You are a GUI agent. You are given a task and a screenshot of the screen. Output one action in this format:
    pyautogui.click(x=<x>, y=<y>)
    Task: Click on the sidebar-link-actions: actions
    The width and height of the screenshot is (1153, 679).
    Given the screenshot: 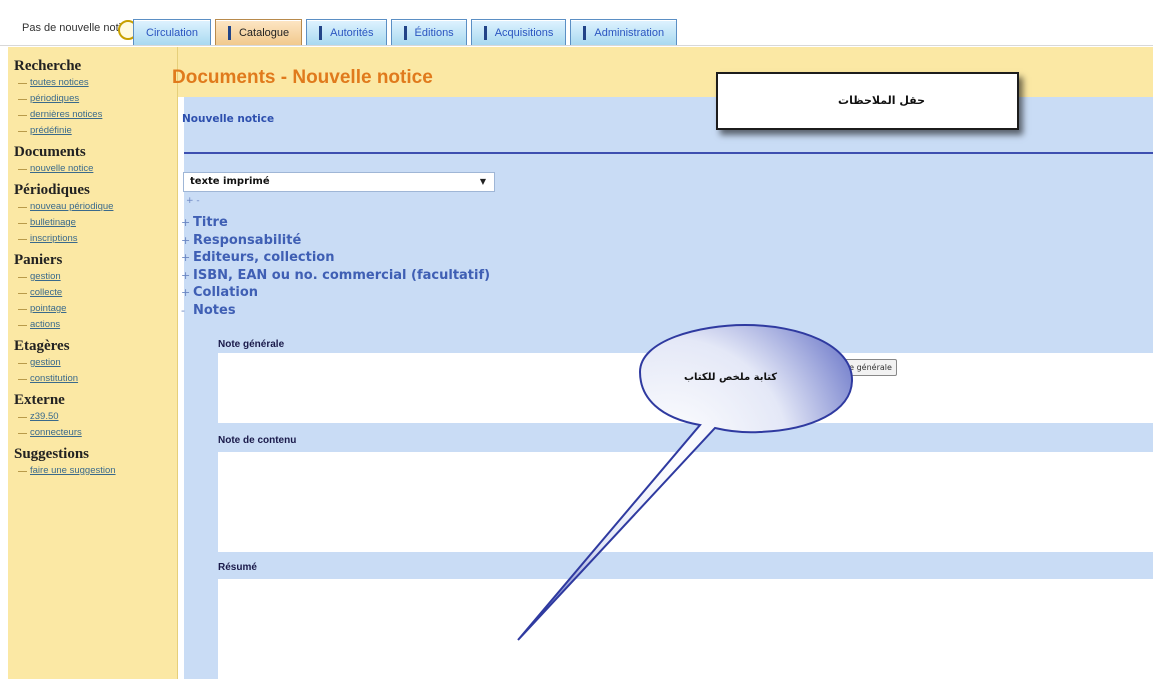 What is the action you would take?
    pyautogui.click(x=92, y=325)
    